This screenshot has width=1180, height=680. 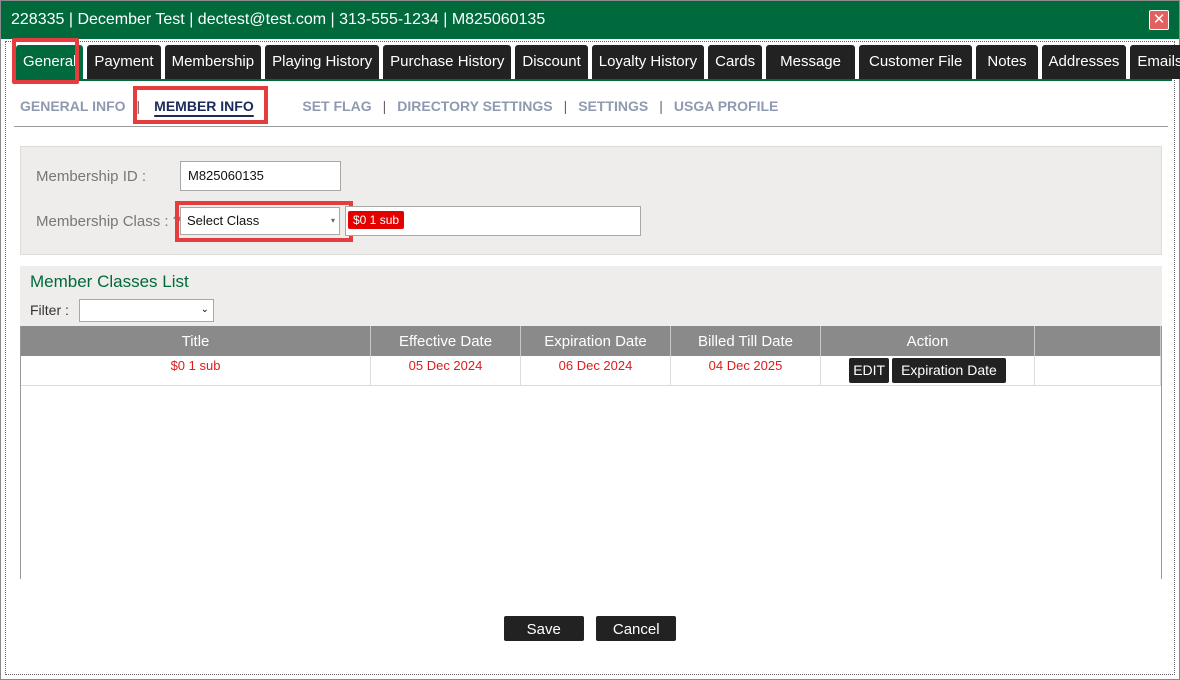 I want to click on membership-class-label: Membership Class : ?, so click(x=109, y=221).